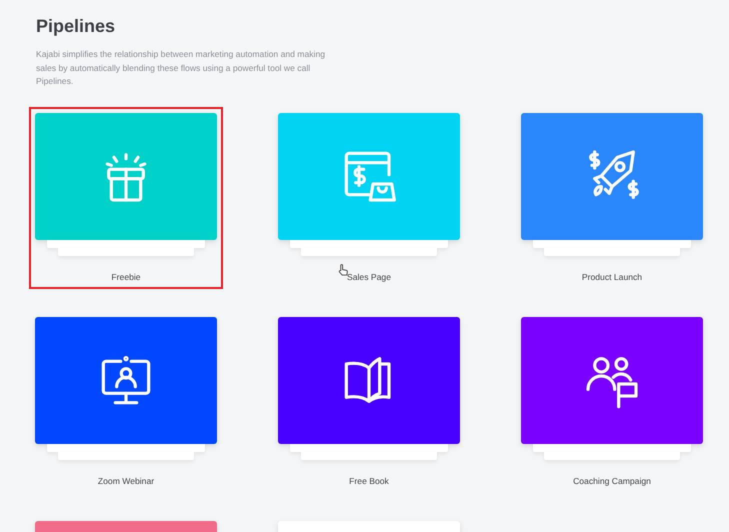  What do you see at coordinates (126, 276) in the screenshot?
I see `pipeline-label: Freebie` at bounding box center [126, 276].